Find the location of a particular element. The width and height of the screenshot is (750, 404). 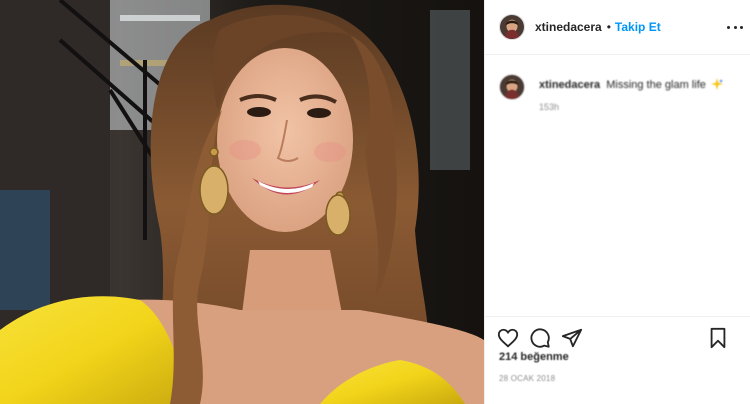

avatar is located at coordinates (512, 27).